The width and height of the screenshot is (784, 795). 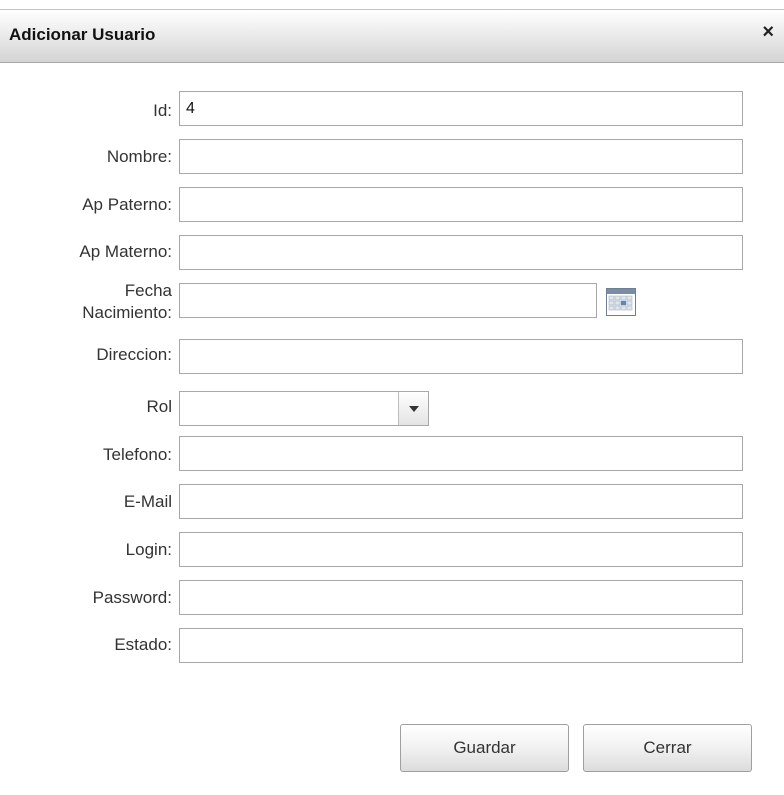 I want to click on telefono-field, so click(x=461, y=453).